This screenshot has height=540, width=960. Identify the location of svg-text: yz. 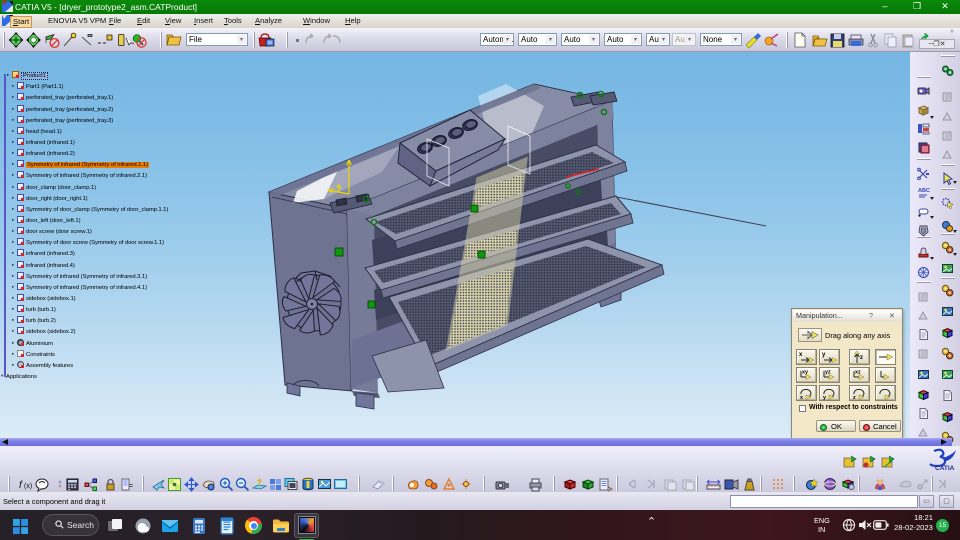
(828, 373).